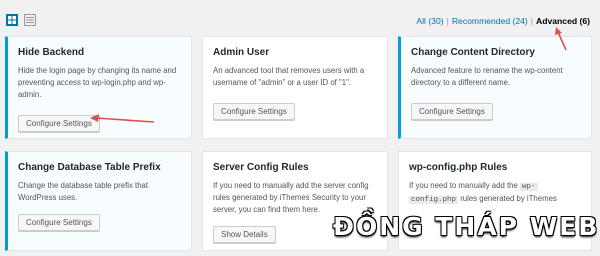 This screenshot has height=256, width=600. Describe the element at coordinates (12, 20) in the screenshot. I see `grid-view-icon` at that location.